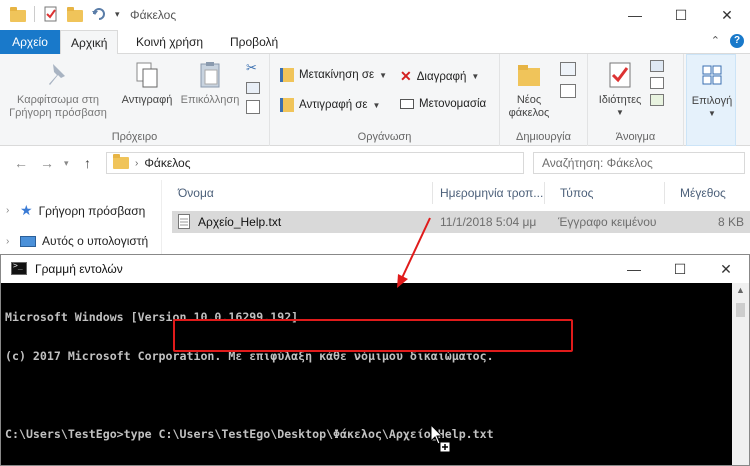  What do you see at coordinates (196, 193) in the screenshot?
I see `column-header-name: Όνομα` at bounding box center [196, 193].